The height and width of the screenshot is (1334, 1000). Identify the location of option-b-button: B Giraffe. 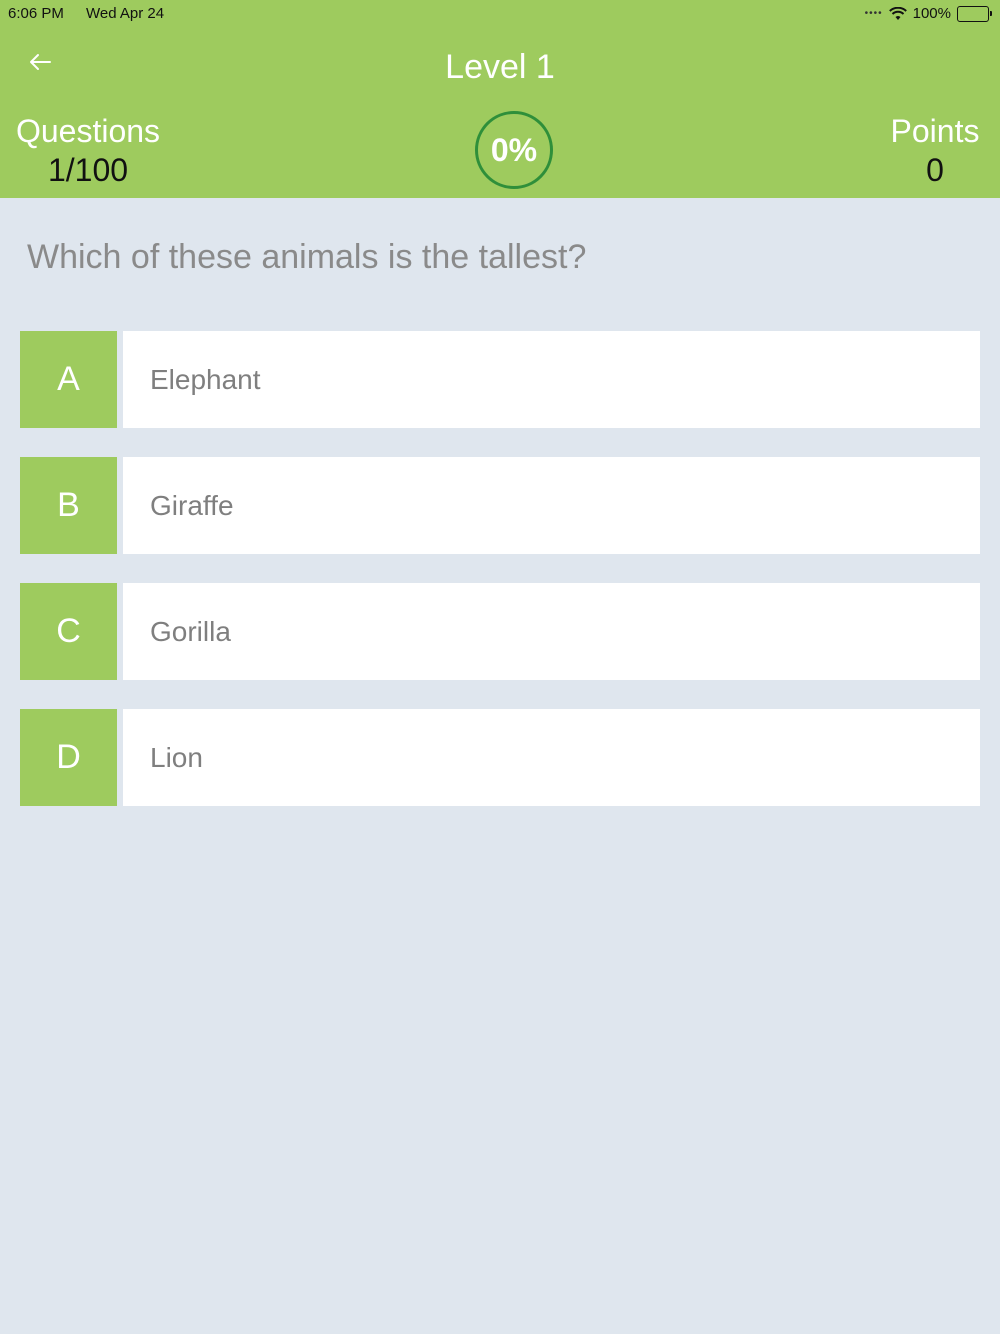
(500, 505).